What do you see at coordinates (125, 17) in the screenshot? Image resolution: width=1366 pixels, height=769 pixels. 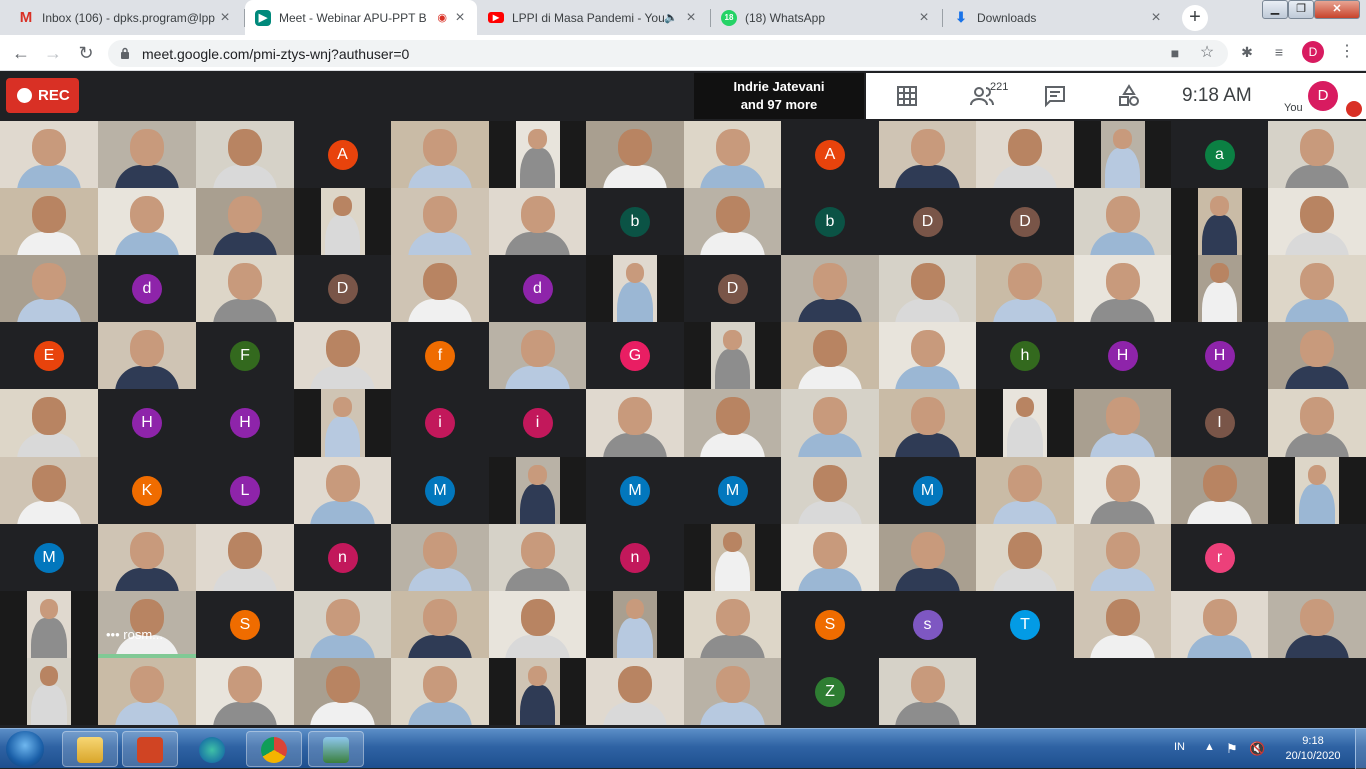 I see `tab-gmail: M Inbox (106) - dpks.program@lpp ×` at bounding box center [125, 17].